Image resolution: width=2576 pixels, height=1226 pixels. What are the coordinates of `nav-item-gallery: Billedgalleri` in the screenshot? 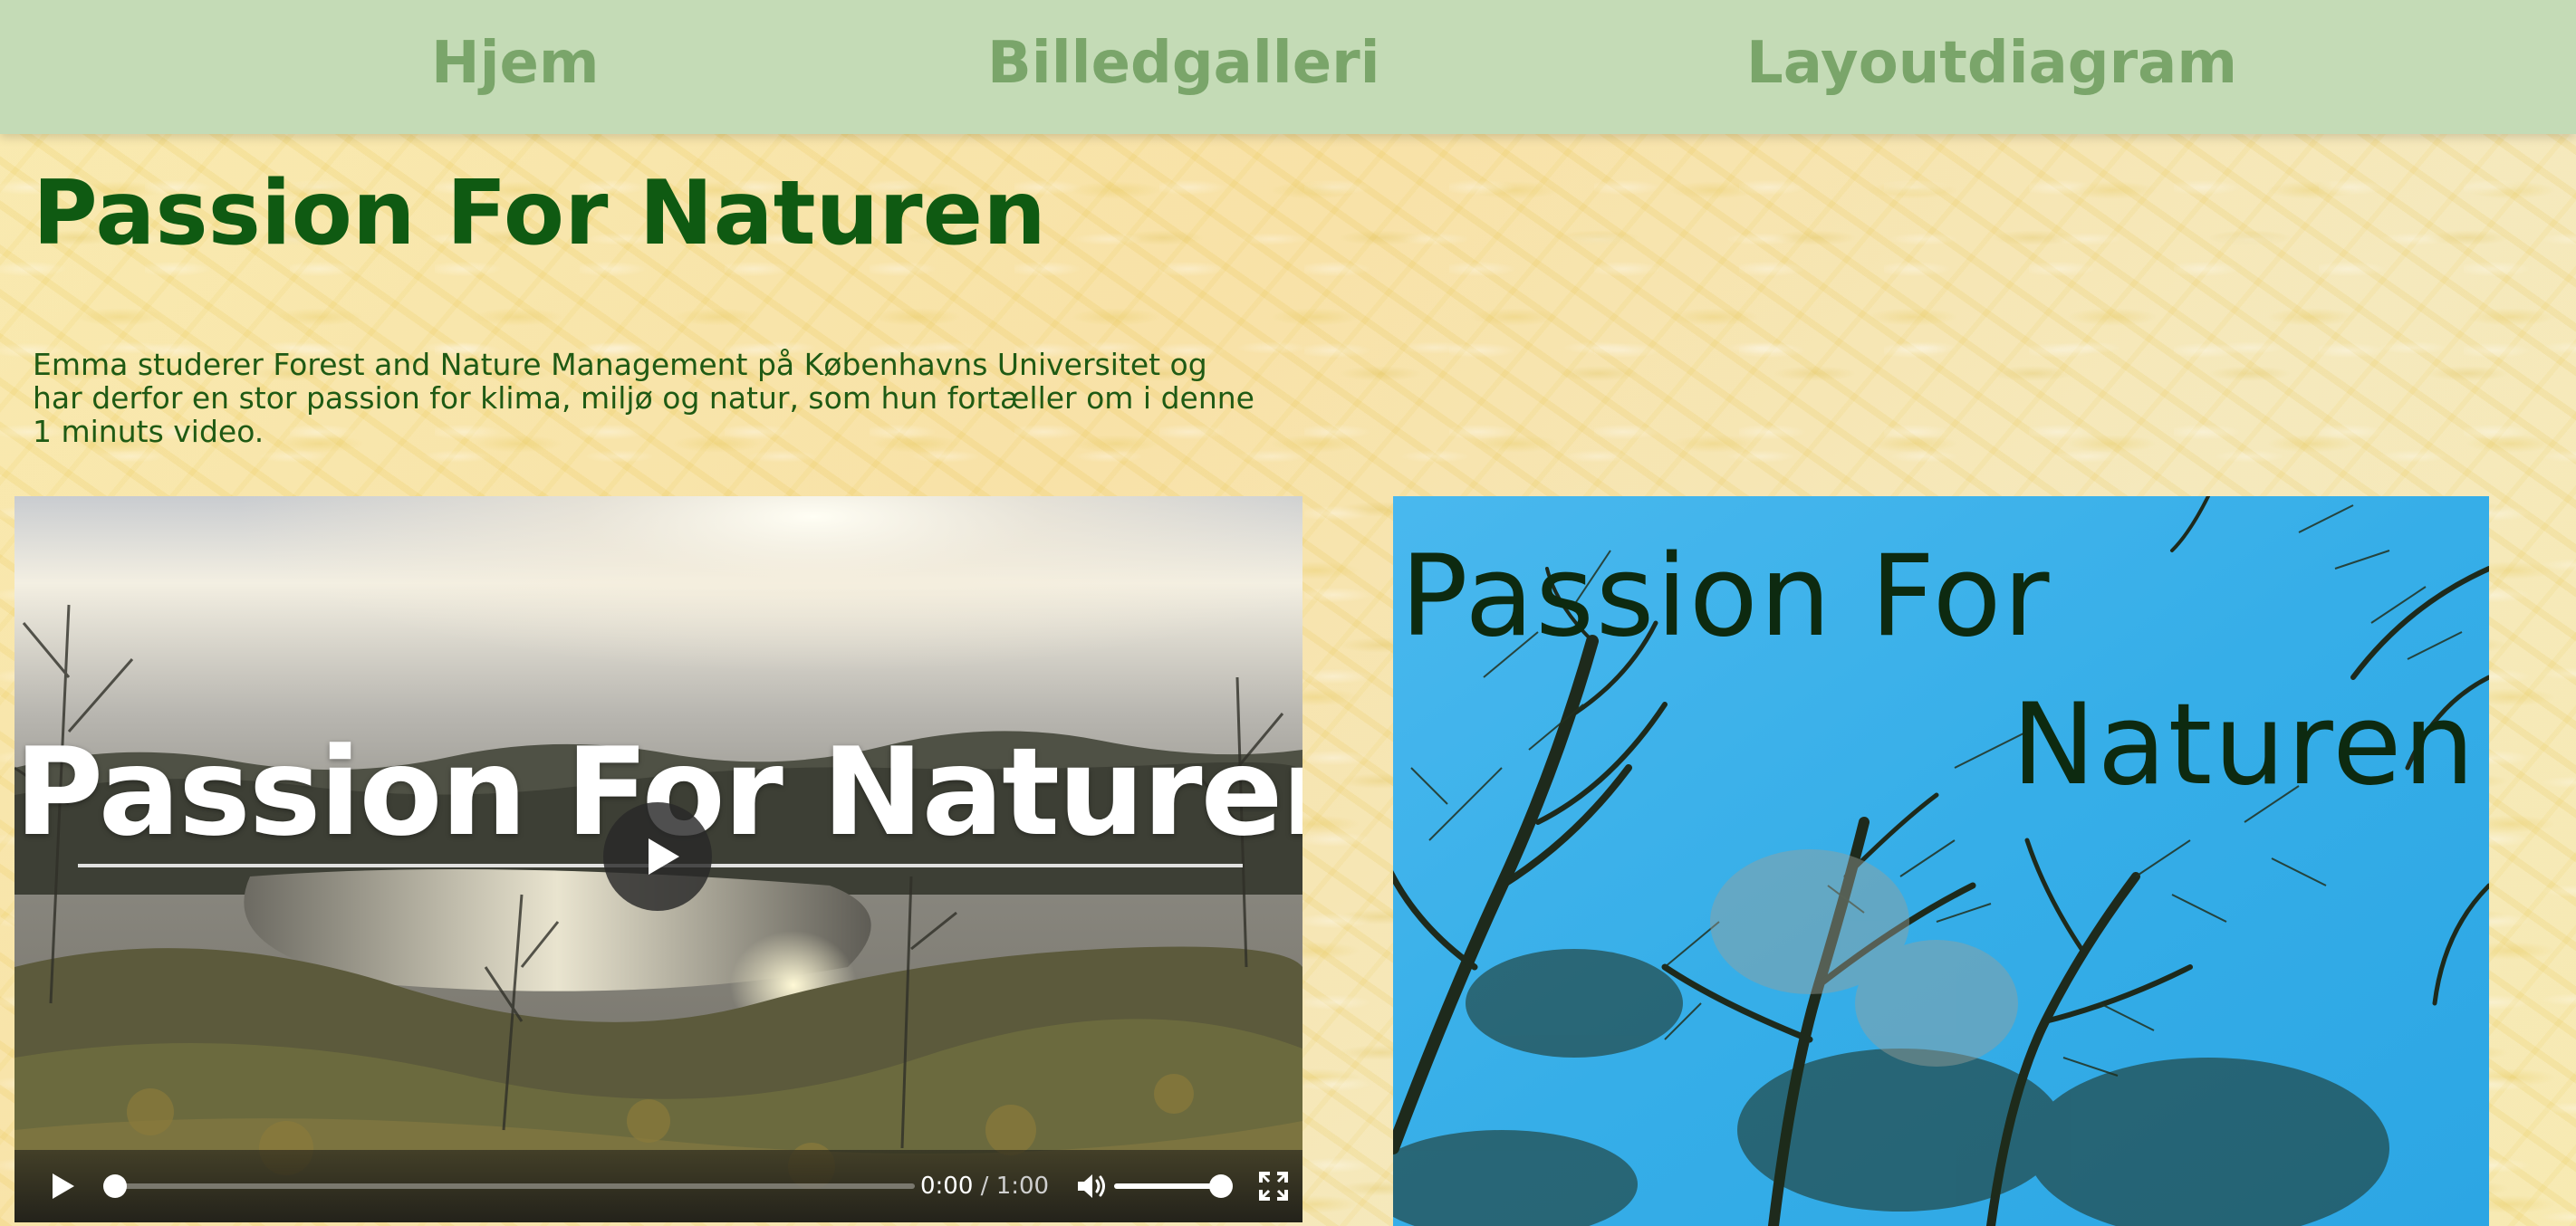 It's located at (1183, 63).